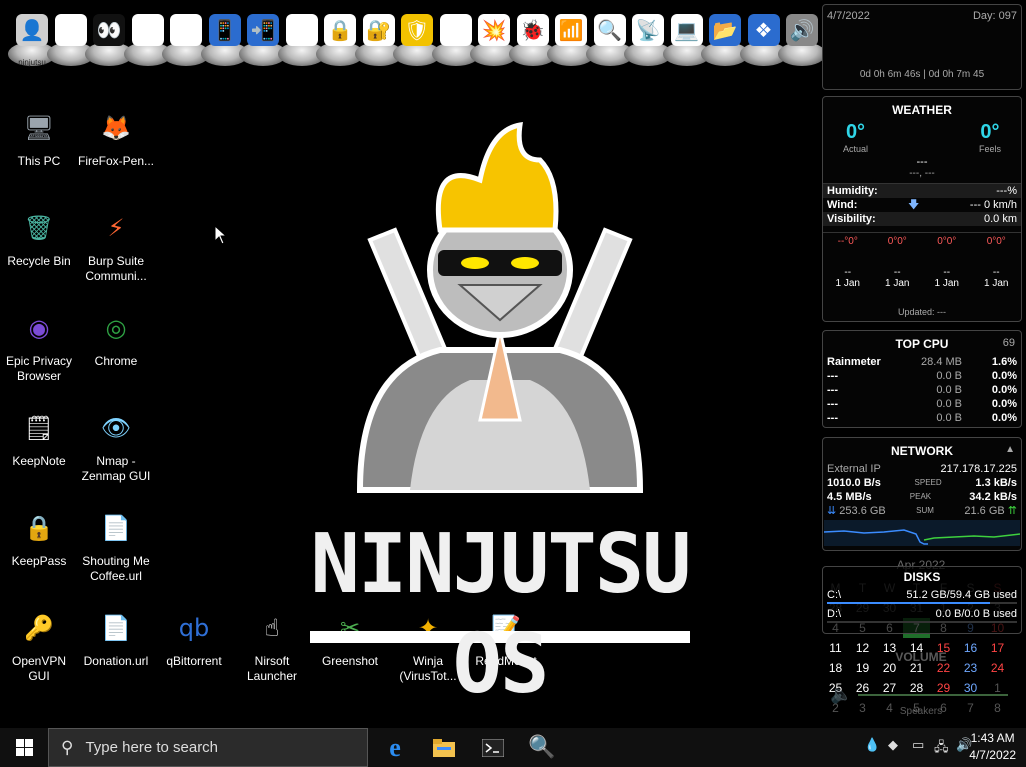 The width and height of the screenshot is (1026, 767). What do you see at coordinates (897, 241) in the screenshot?
I see `forecast-temps: 0°0°` at bounding box center [897, 241].